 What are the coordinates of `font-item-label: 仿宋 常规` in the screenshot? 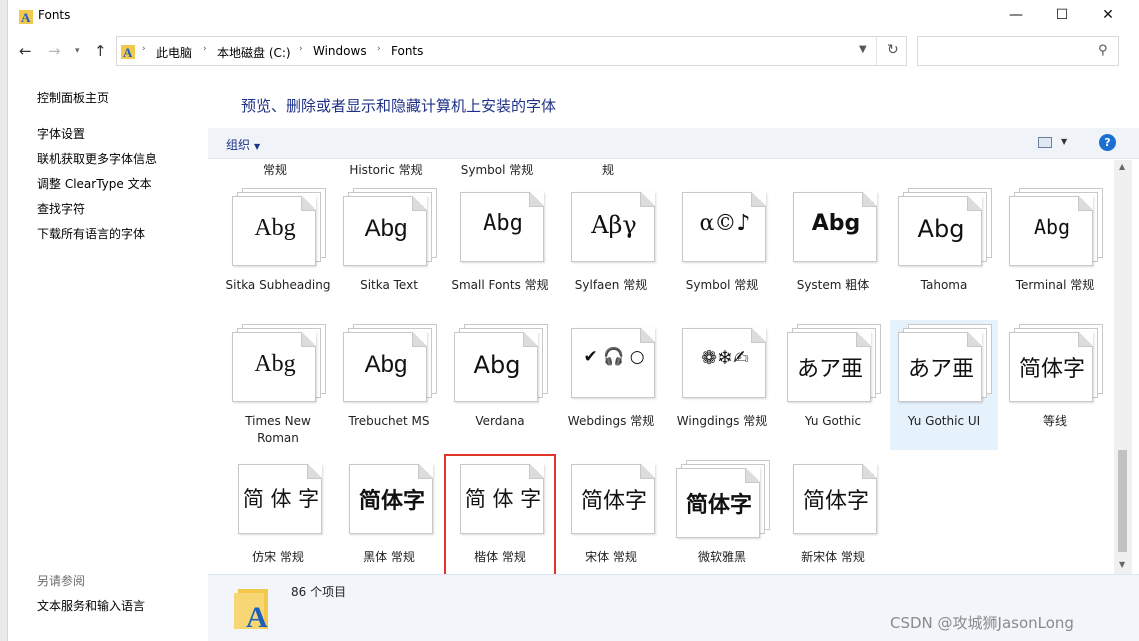 It's located at (278, 557).